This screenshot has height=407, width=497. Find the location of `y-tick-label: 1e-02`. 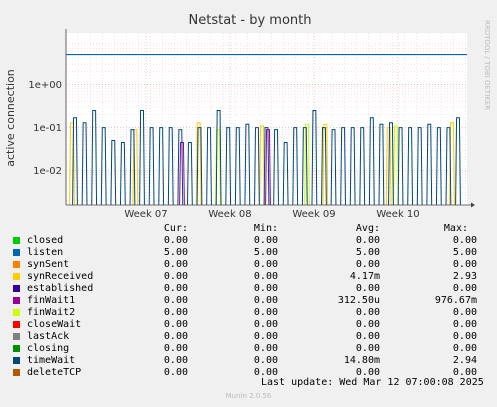

y-tick-label: 1e-02 is located at coordinates (47, 171).